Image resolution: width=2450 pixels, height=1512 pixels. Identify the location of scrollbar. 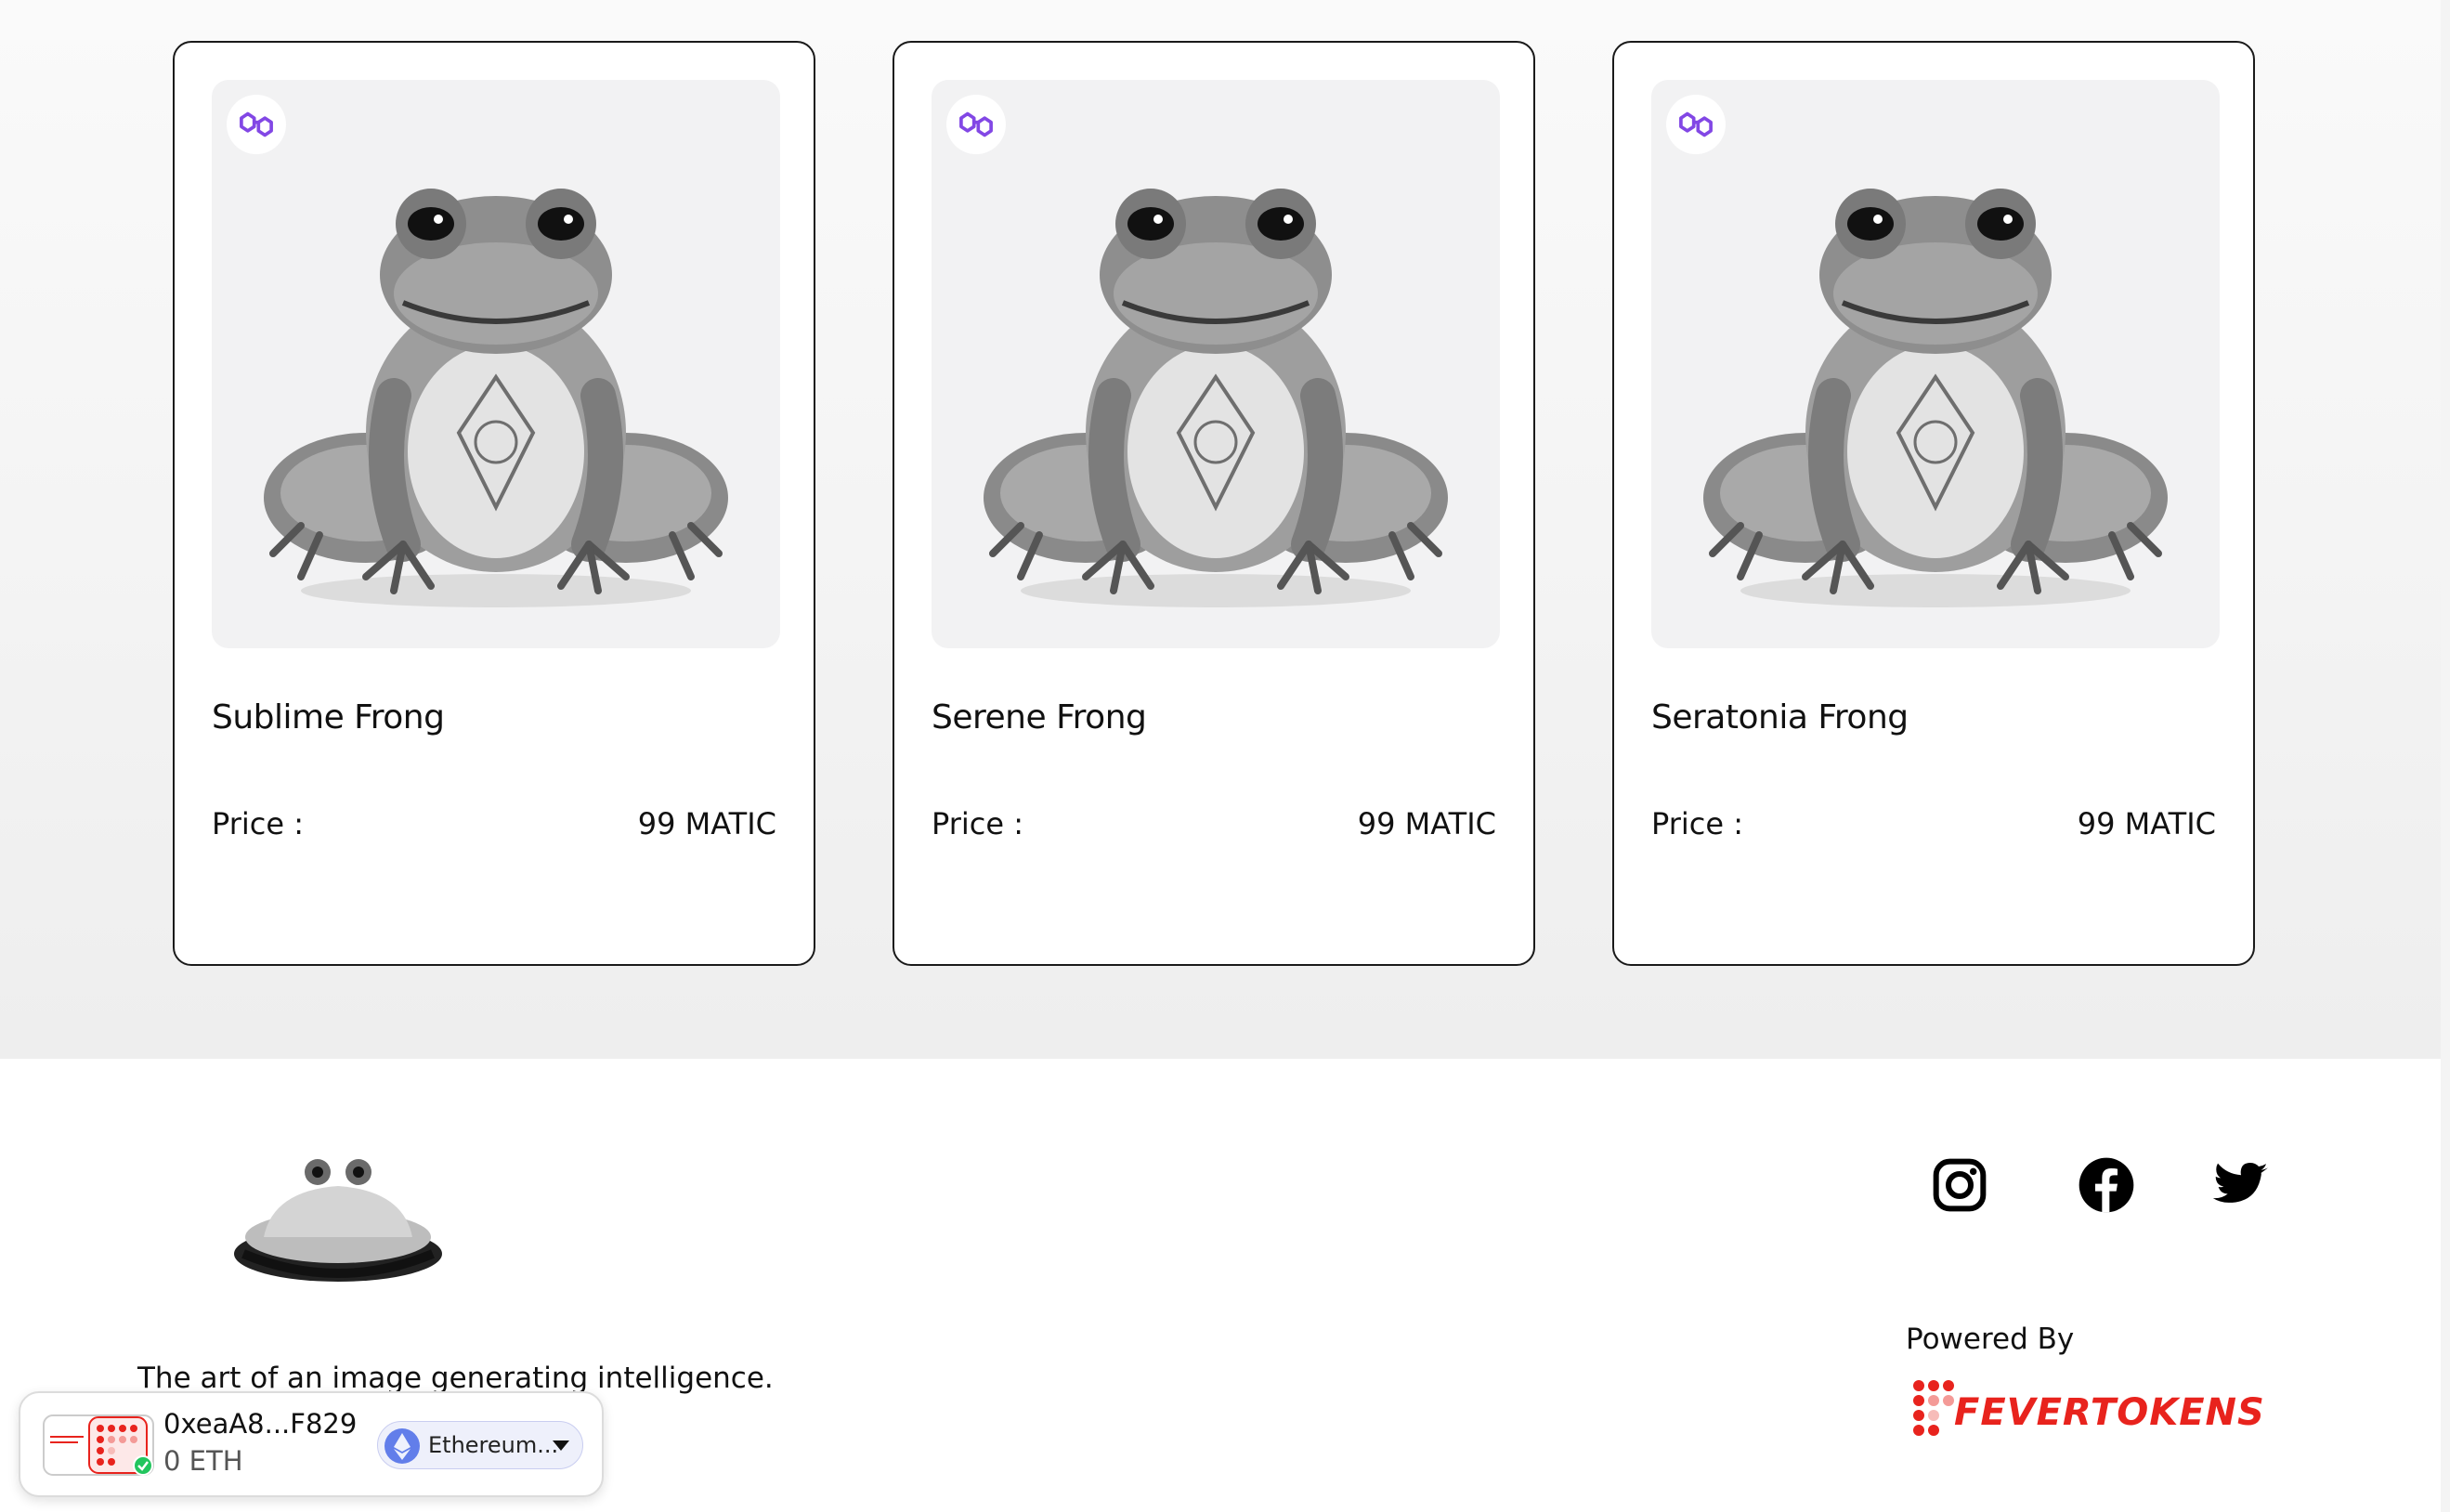
(2445, 756).